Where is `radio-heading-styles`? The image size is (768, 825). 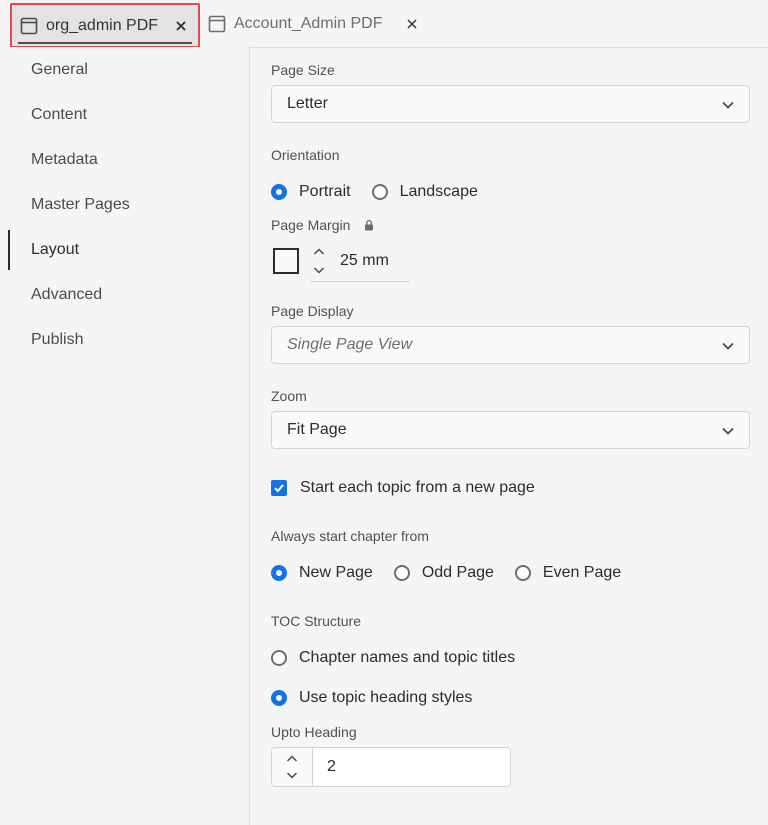
radio-heading-styles is located at coordinates (279, 698).